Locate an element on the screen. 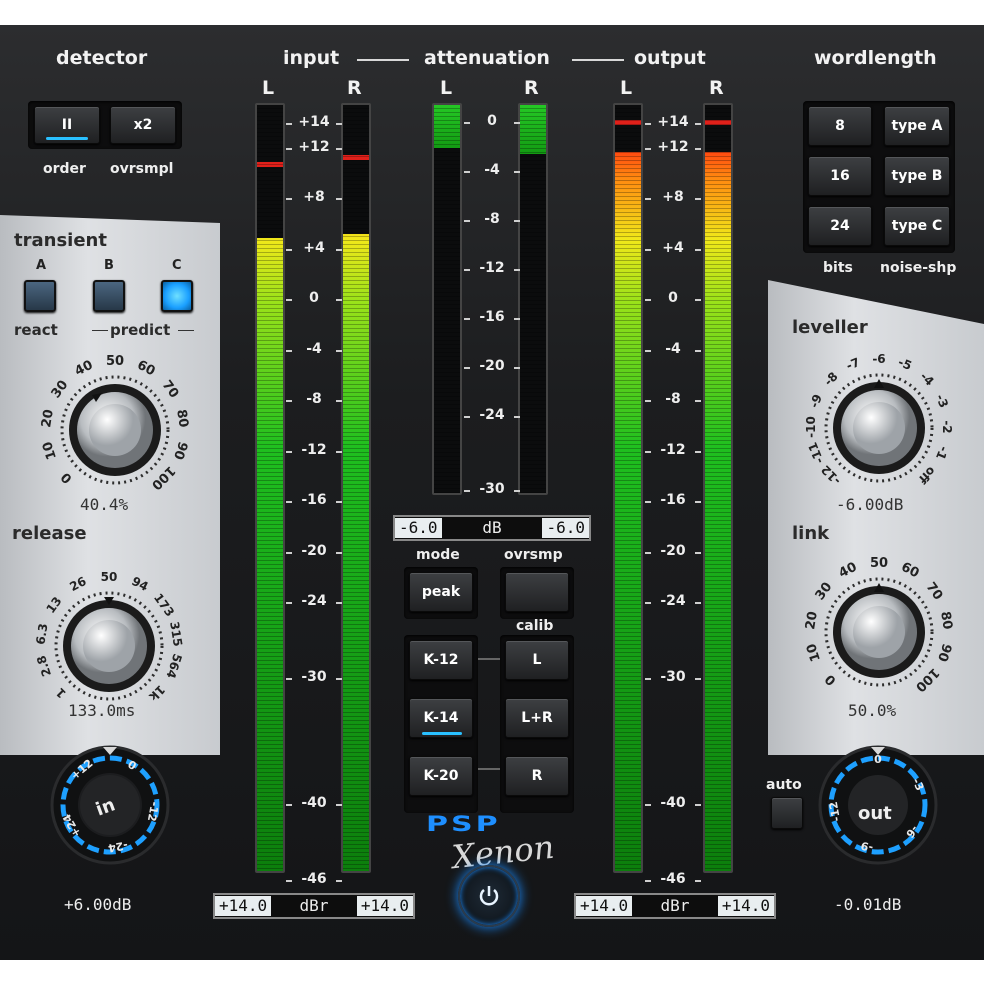 This screenshot has width=984, height=985. atten-meter-left is located at coordinates (447, 299).